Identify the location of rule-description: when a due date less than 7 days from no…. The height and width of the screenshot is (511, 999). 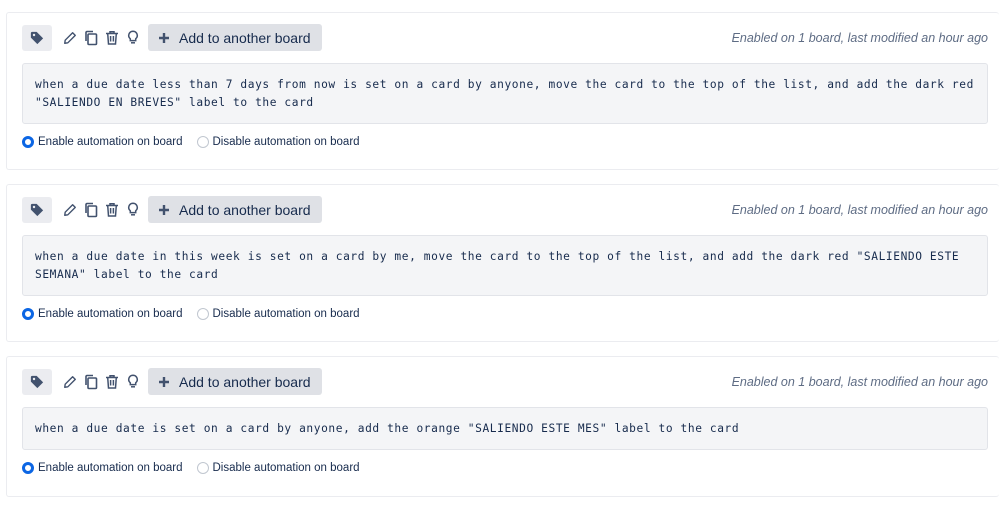
(505, 93).